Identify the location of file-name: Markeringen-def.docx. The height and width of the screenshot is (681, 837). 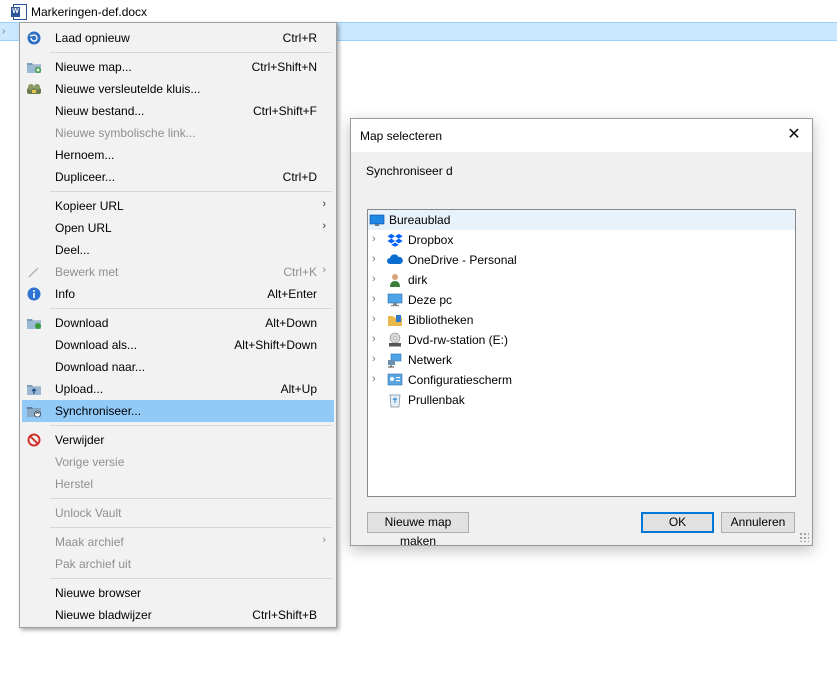
(89, 12).